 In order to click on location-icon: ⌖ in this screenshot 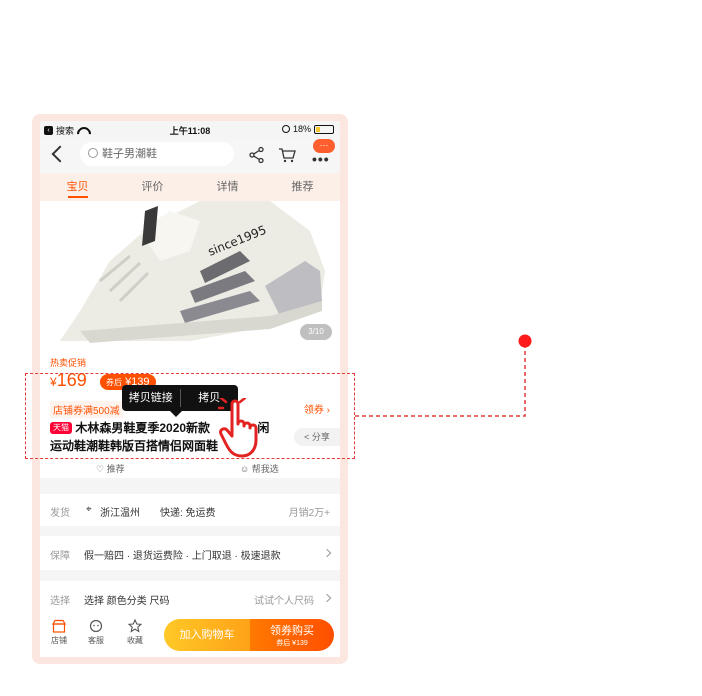, I will do `click(89, 509)`.